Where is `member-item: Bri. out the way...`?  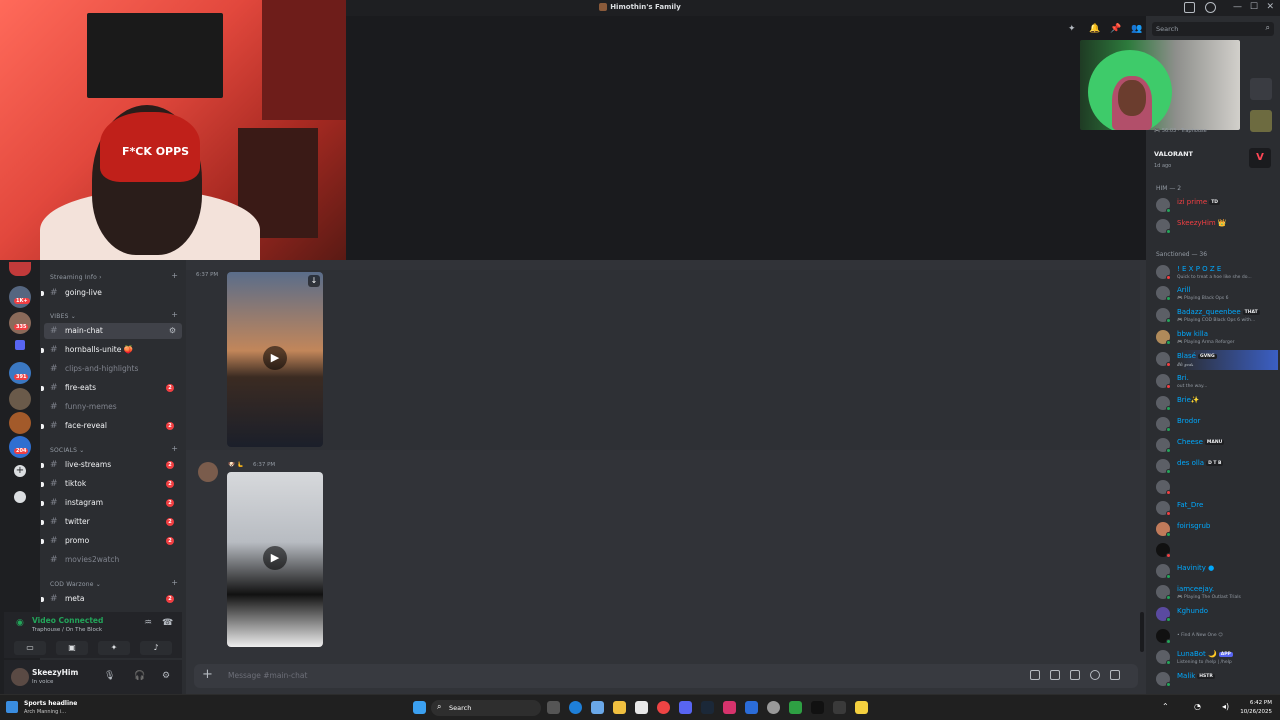 member-item: Bri. out the way... is located at coordinates (1216, 382).